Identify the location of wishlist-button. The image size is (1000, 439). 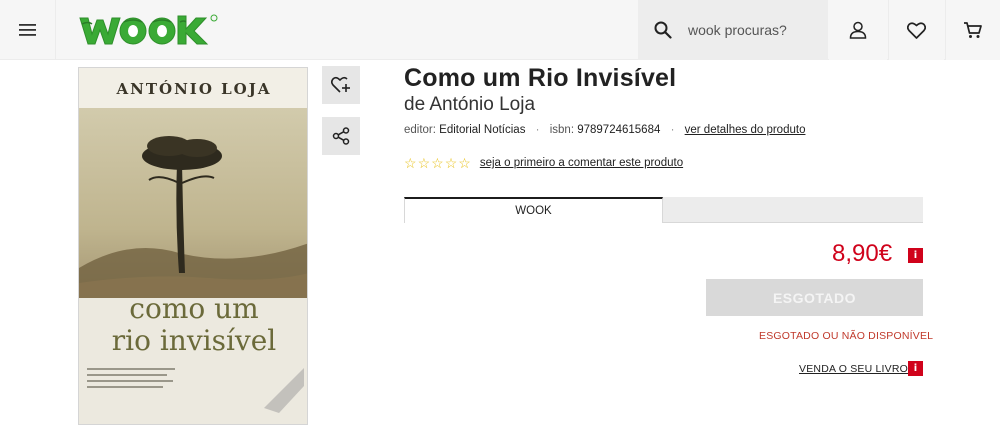
(916, 30).